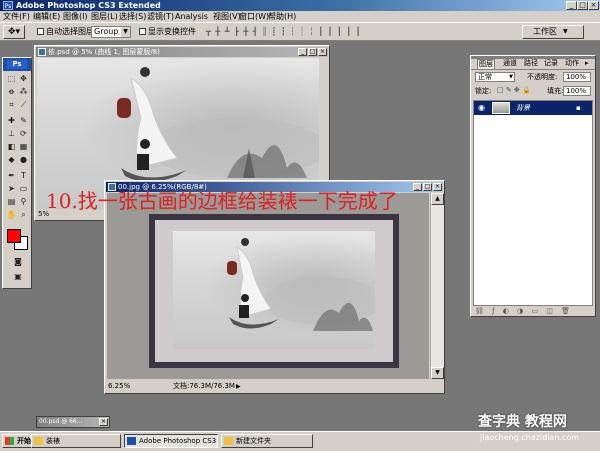  What do you see at coordinates (104, 16) in the screenshot?
I see `menu-layer: 图层(L)` at bounding box center [104, 16].